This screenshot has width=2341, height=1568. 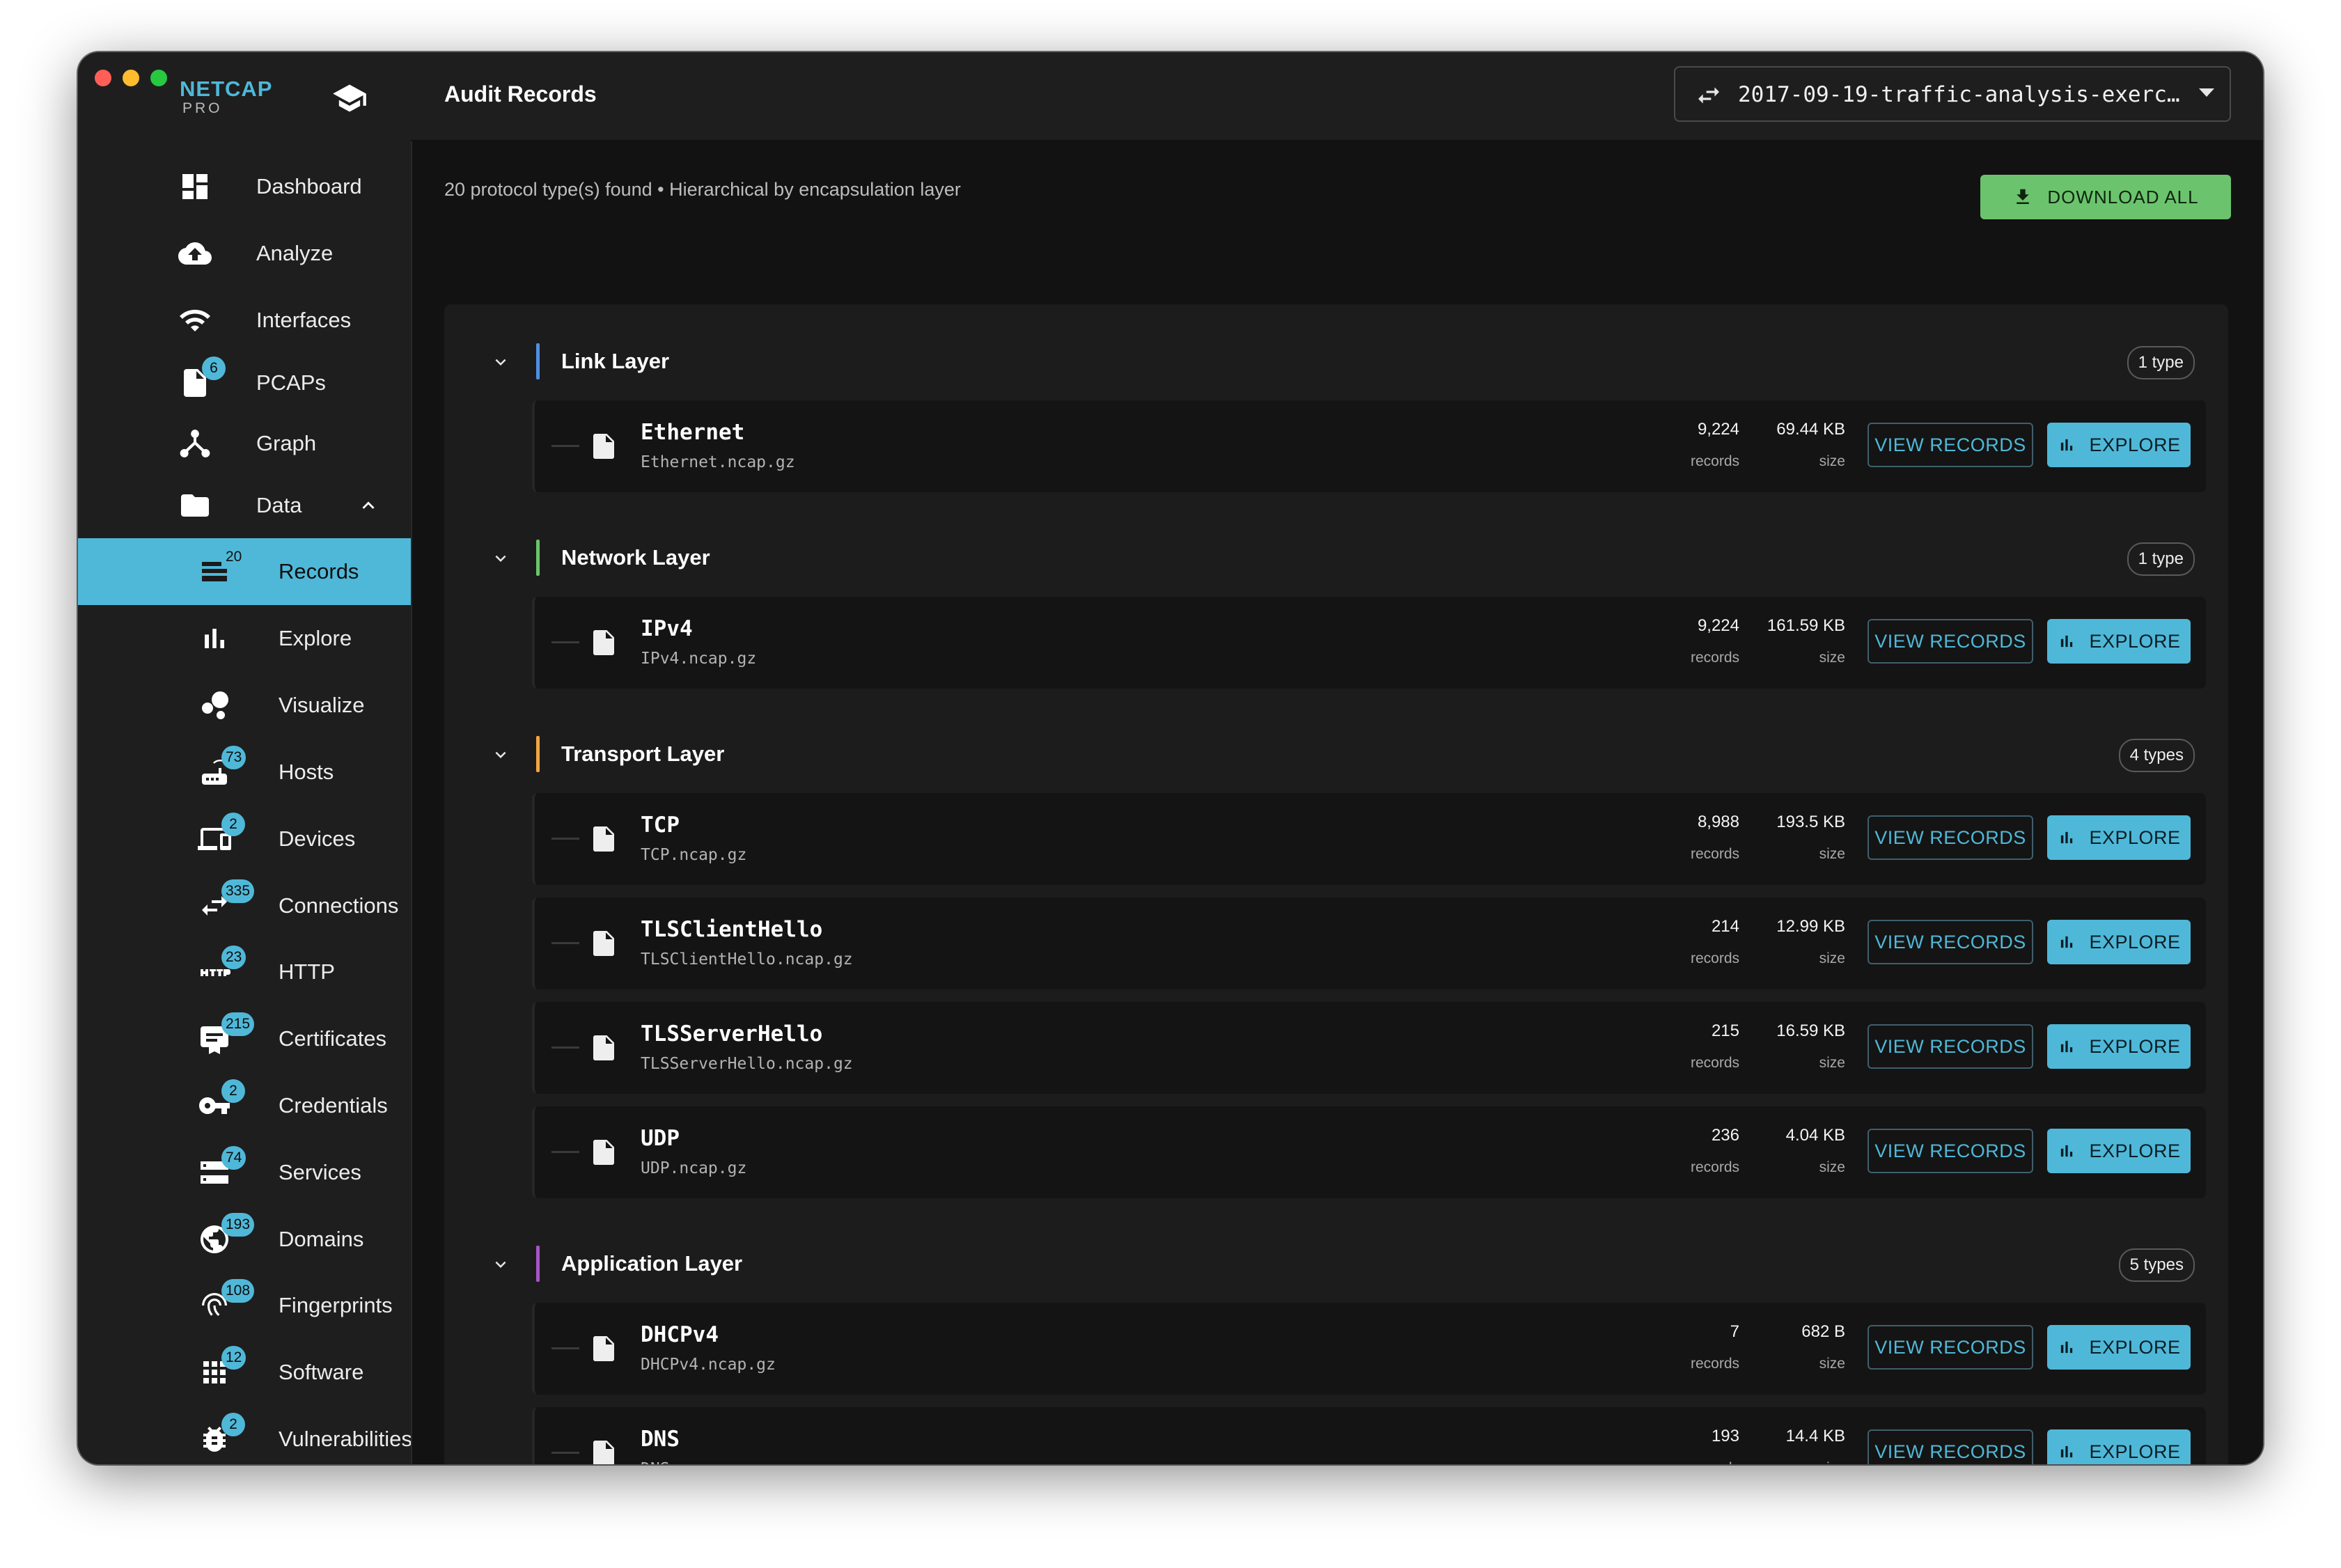 I want to click on sidebar-item-analyze: Analyze, so click(x=245, y=253).